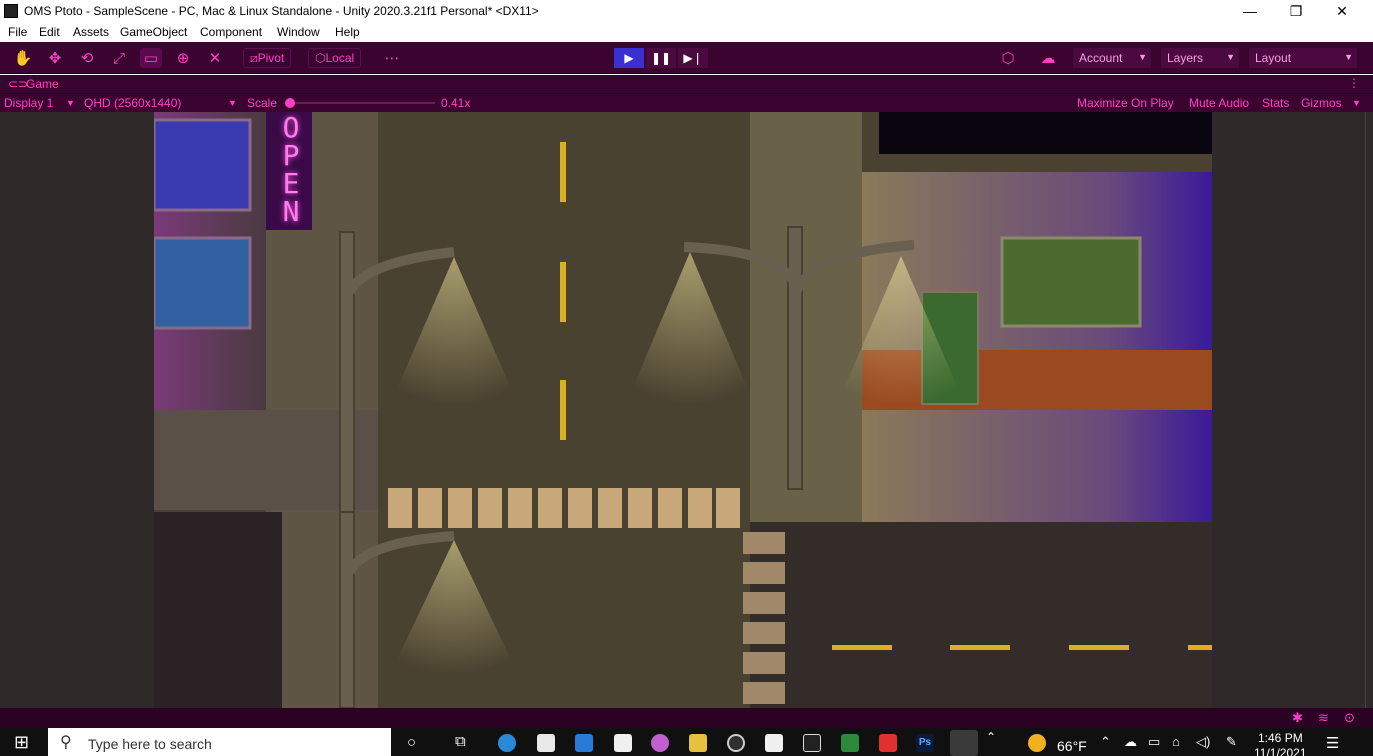 The width and height of the screenshot is (1373, 756). I want to click on pivot-toggle: ⧄Pivot, so click(267, 58).